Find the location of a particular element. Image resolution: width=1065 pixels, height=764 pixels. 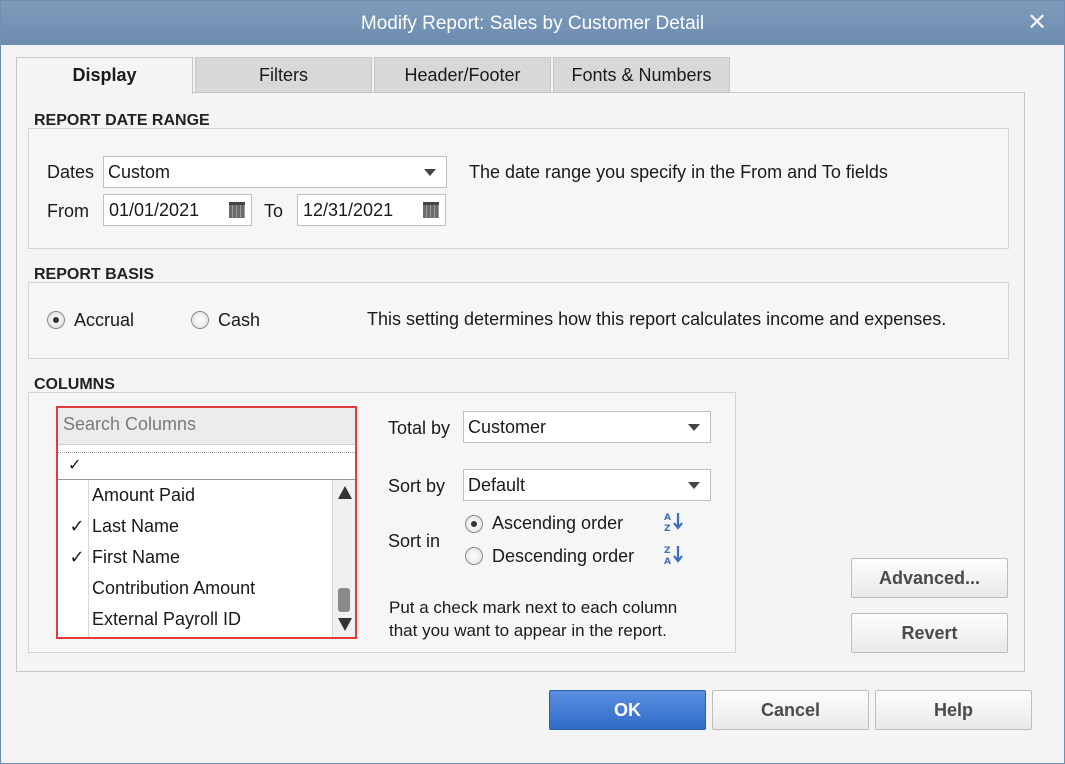

tab-label: Header/Footer is located at coordinates (462, 75).